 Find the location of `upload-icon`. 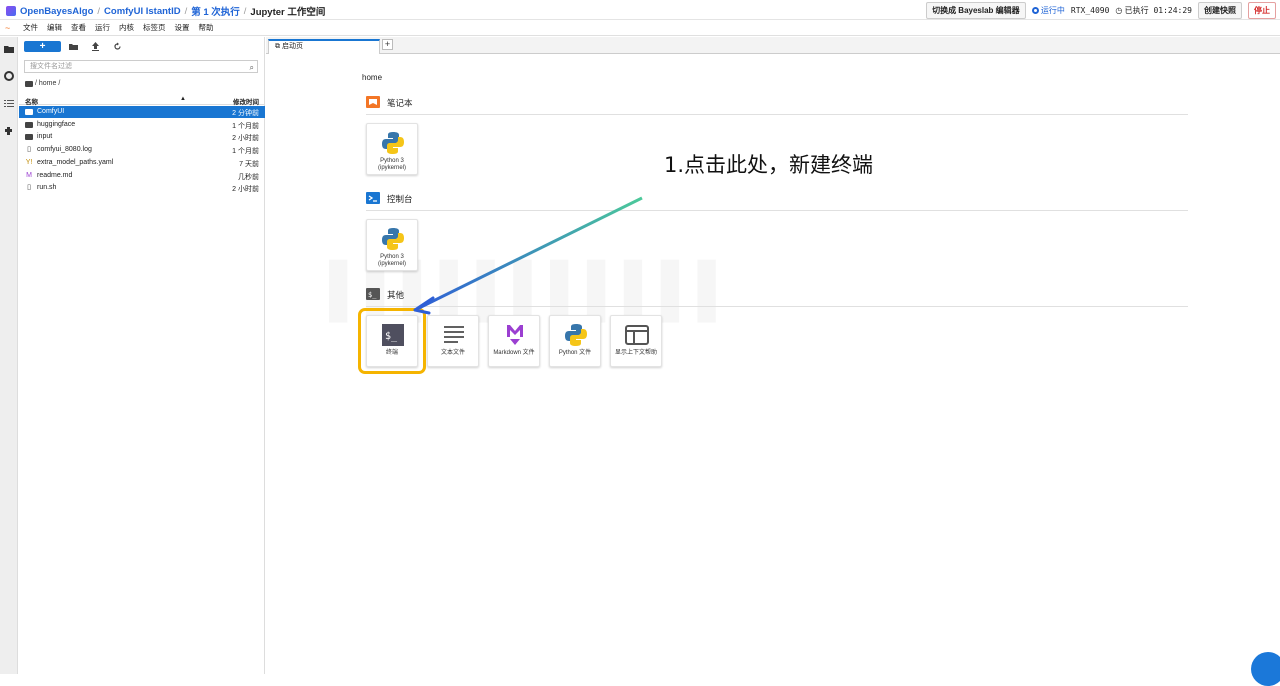

upload-icon is located at coordinates (95, 46).